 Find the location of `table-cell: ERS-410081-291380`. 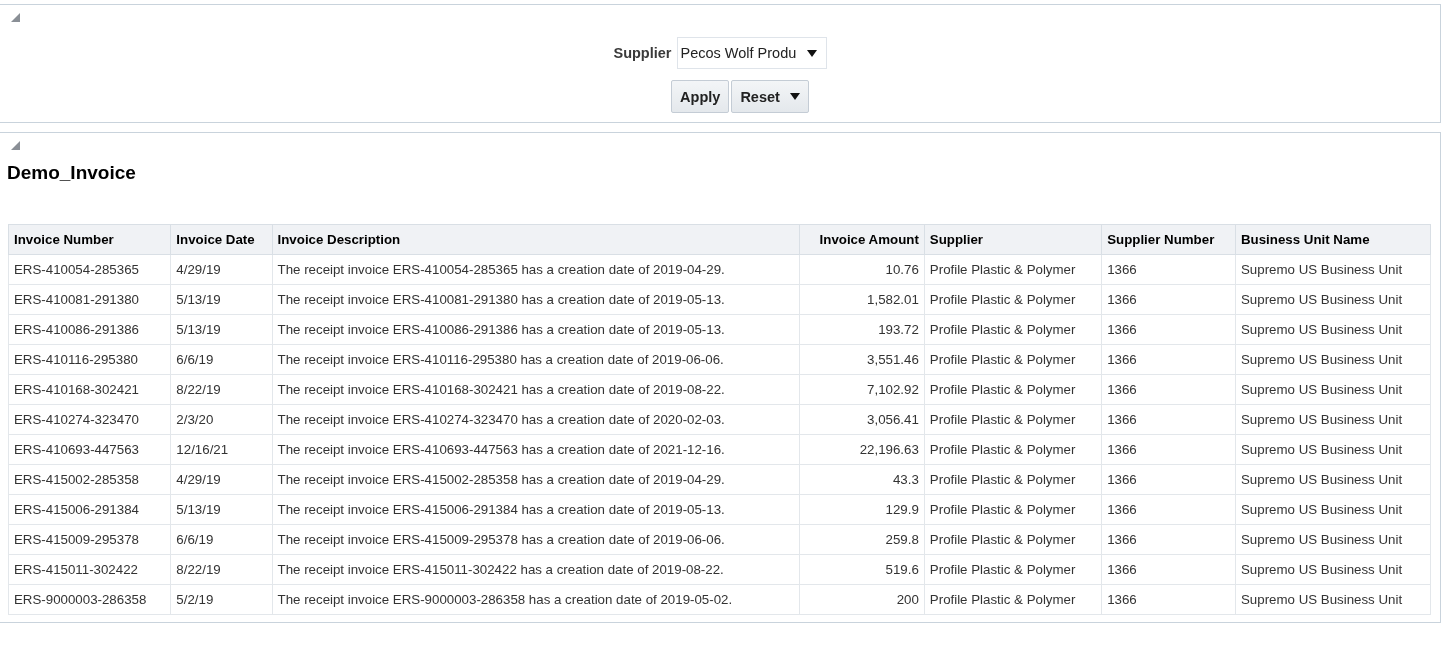

table-cell: ERS-410081-291380 is located at coordinates (89, 299).